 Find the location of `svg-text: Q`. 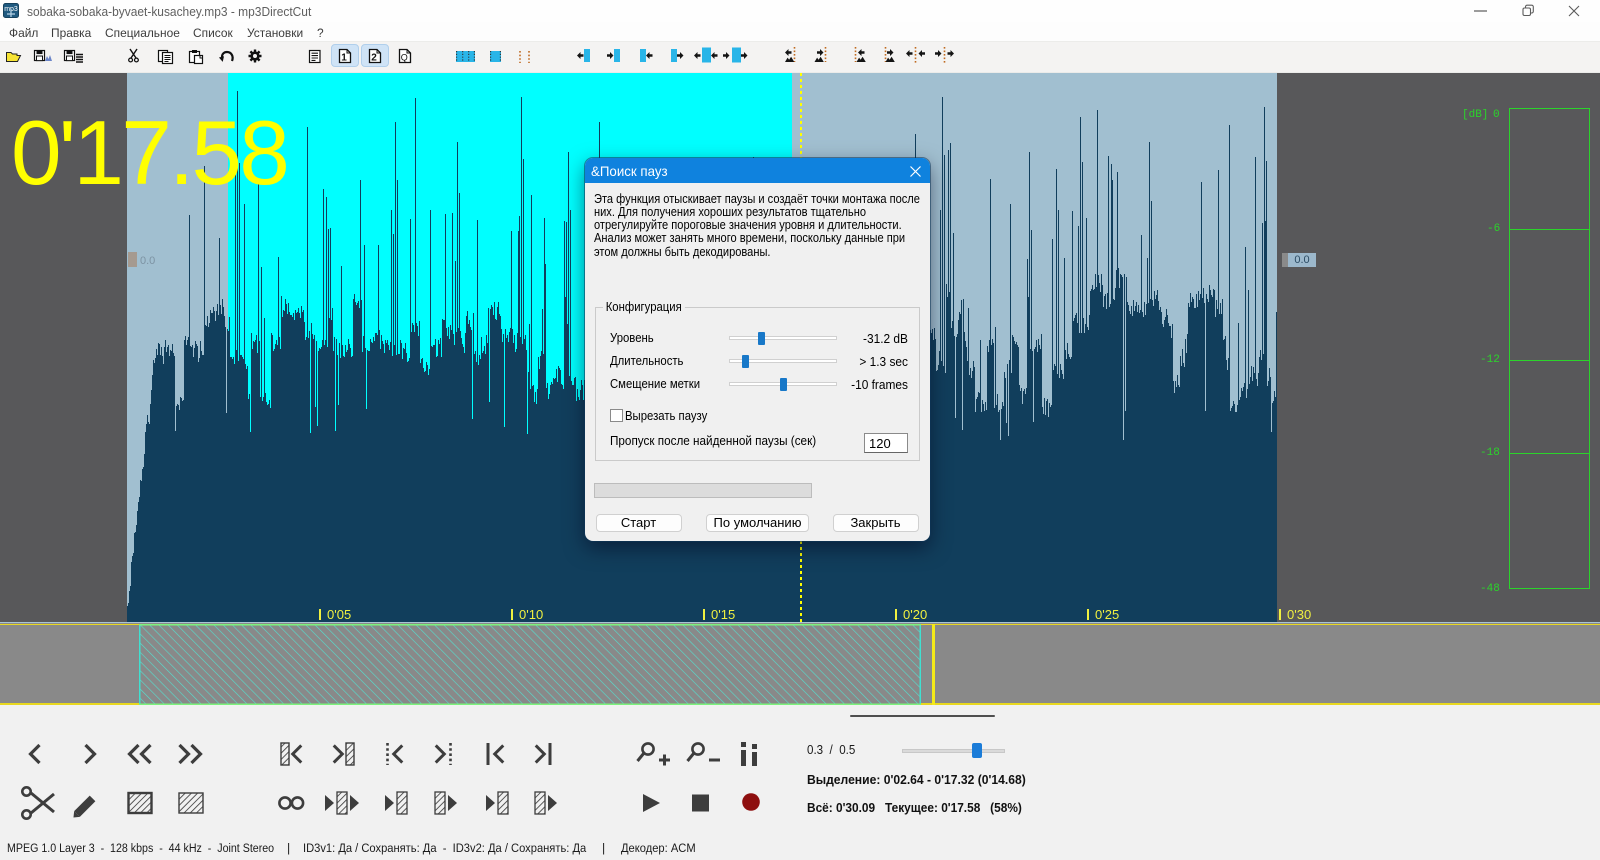

svg-text: Q is located at coordinates (404, 58).